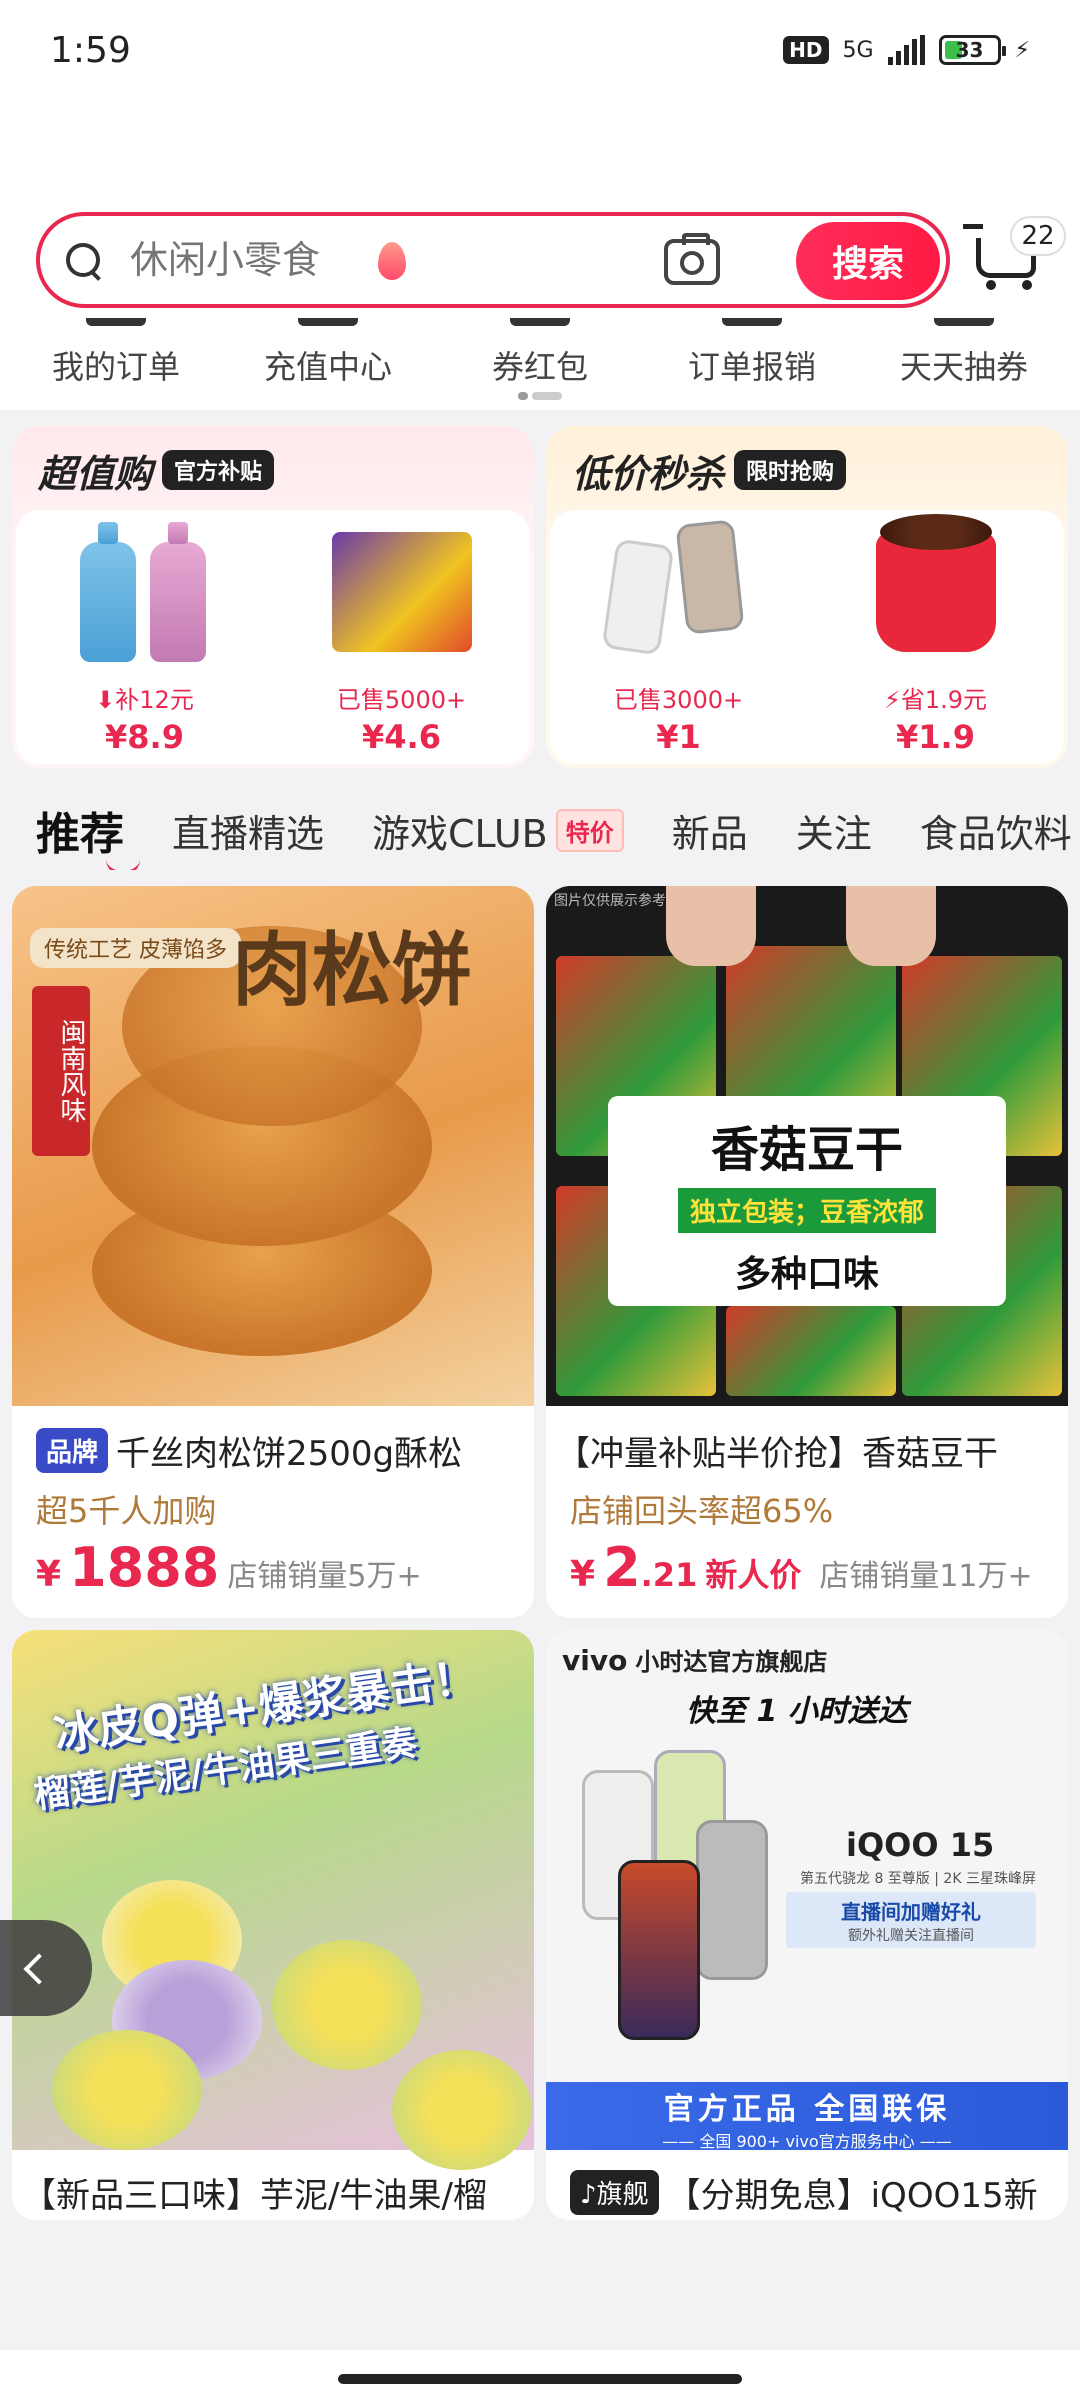 The height and width of the screenshot is (2400, 1080). I want to click on promo-product: ⬇补12元 ¥8.9, so click(144, 637).